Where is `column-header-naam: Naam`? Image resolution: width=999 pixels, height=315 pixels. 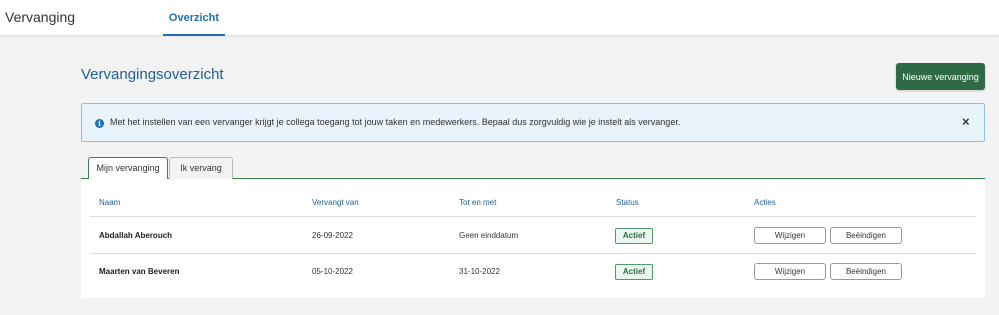 column-header-naam: Naam is located at coordinates (110, 202).